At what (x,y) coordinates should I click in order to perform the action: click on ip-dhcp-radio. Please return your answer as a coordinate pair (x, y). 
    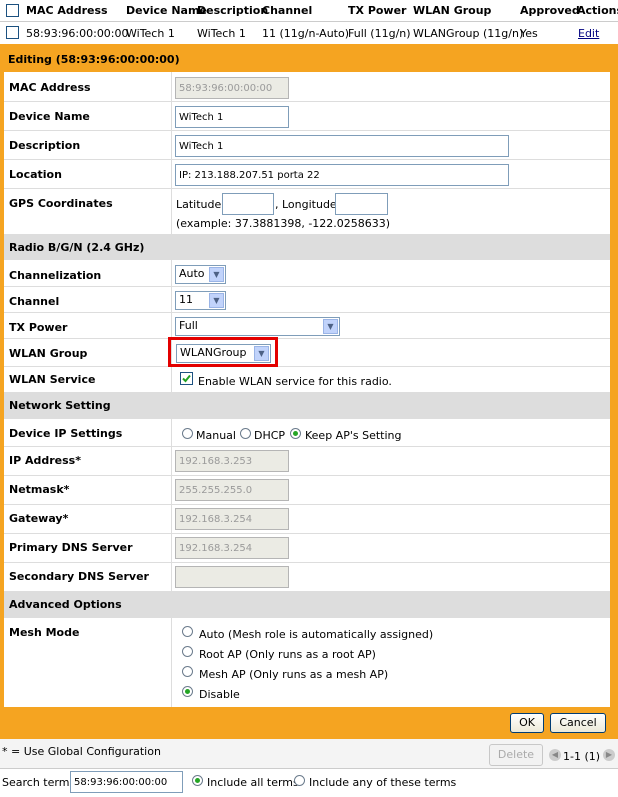
    Looking at the image, I should click on (245, 433).